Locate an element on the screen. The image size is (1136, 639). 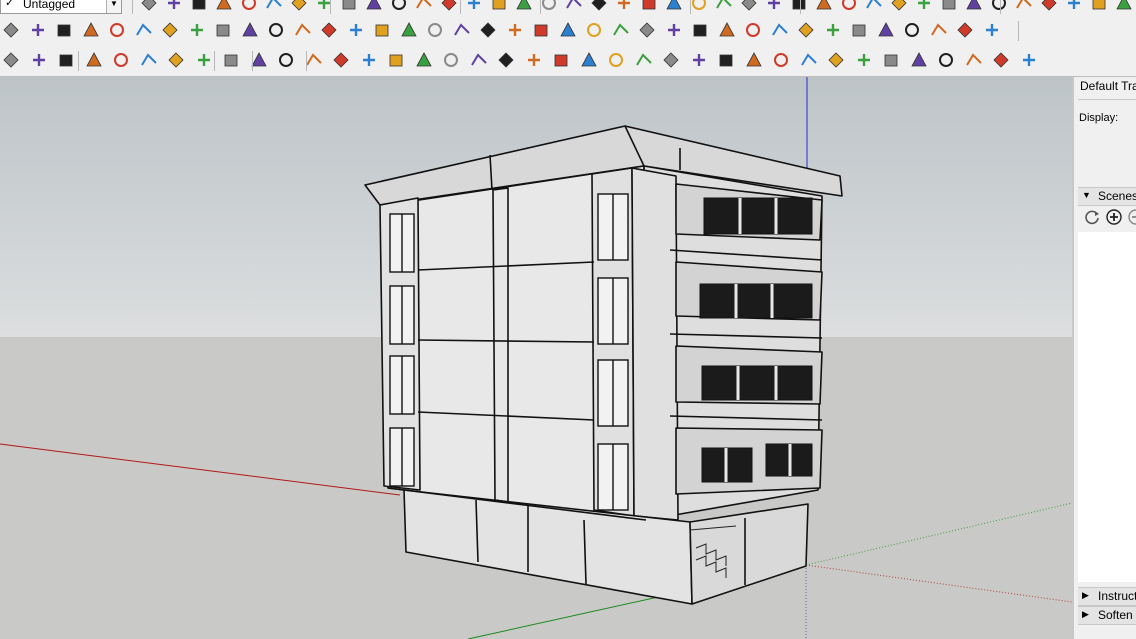
curve-1-icon is located at coordinates (315, 61).